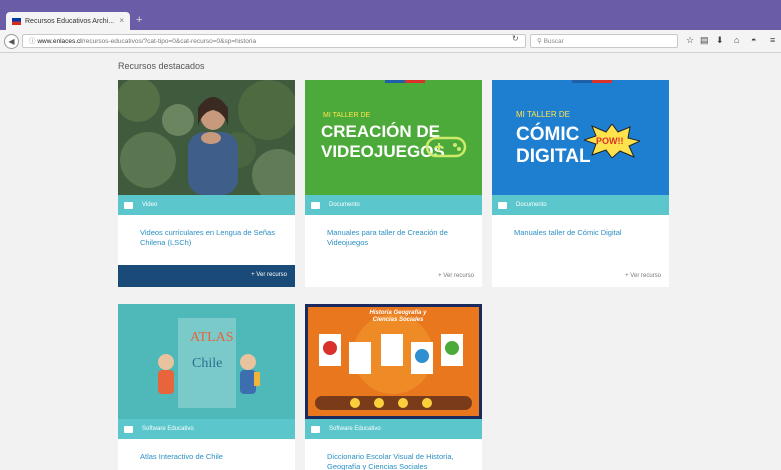 Image resolution: width=781 pixels, height=470 pixels. What do you see at coordinates (584, 233) in the screenshot?
I see `resource-title: Manuales taller de Cómic Digital` at bounding box center [584, 233].